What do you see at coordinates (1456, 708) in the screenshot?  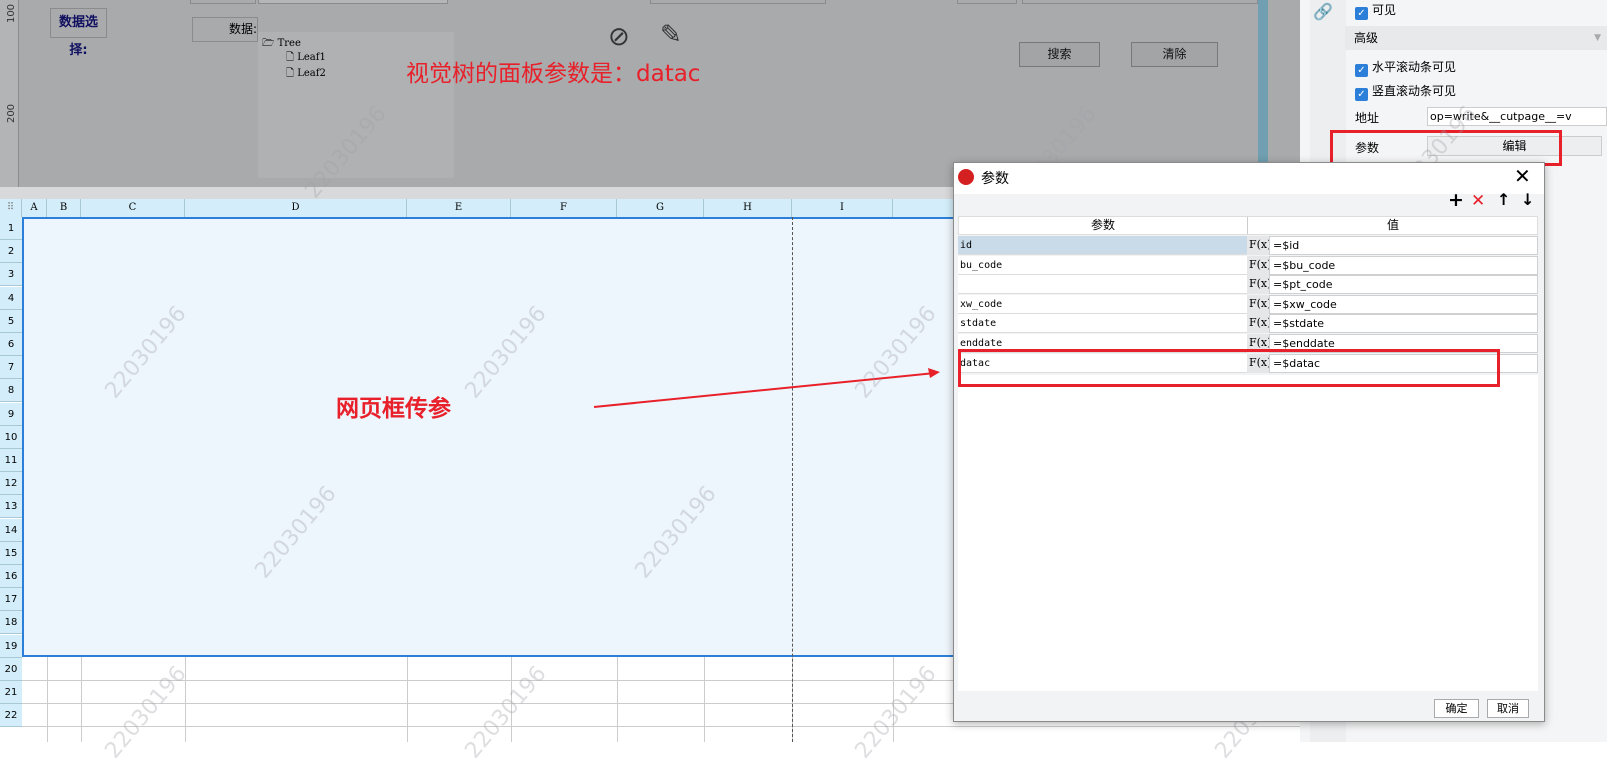 I see `ok-button: 确定` at bounding box center [1456, 708].